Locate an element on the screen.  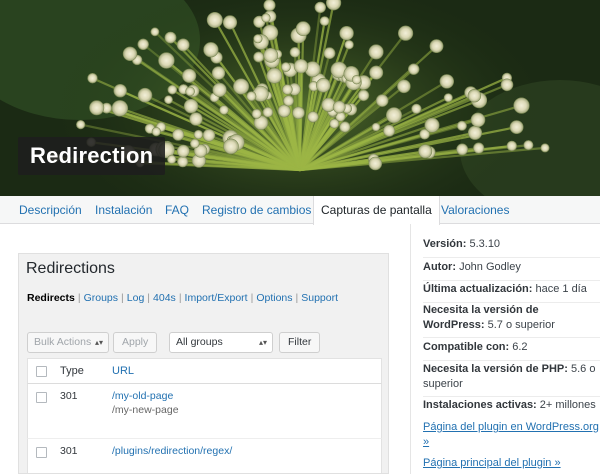
tab-registro-de-cambios: Registro de cambios is located at coordinates (256, 210).